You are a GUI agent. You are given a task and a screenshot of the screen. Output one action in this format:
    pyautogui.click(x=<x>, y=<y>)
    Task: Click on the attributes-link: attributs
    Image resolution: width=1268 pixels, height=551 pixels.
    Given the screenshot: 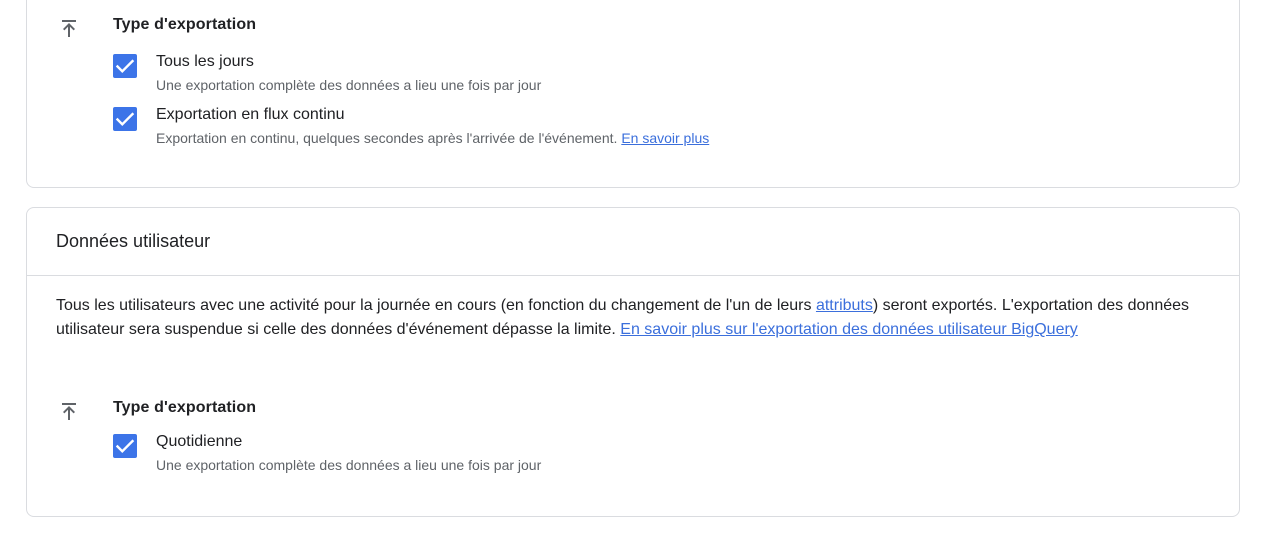 What is the action you would take?
    pyautogui.click(x=844, y=305)
    